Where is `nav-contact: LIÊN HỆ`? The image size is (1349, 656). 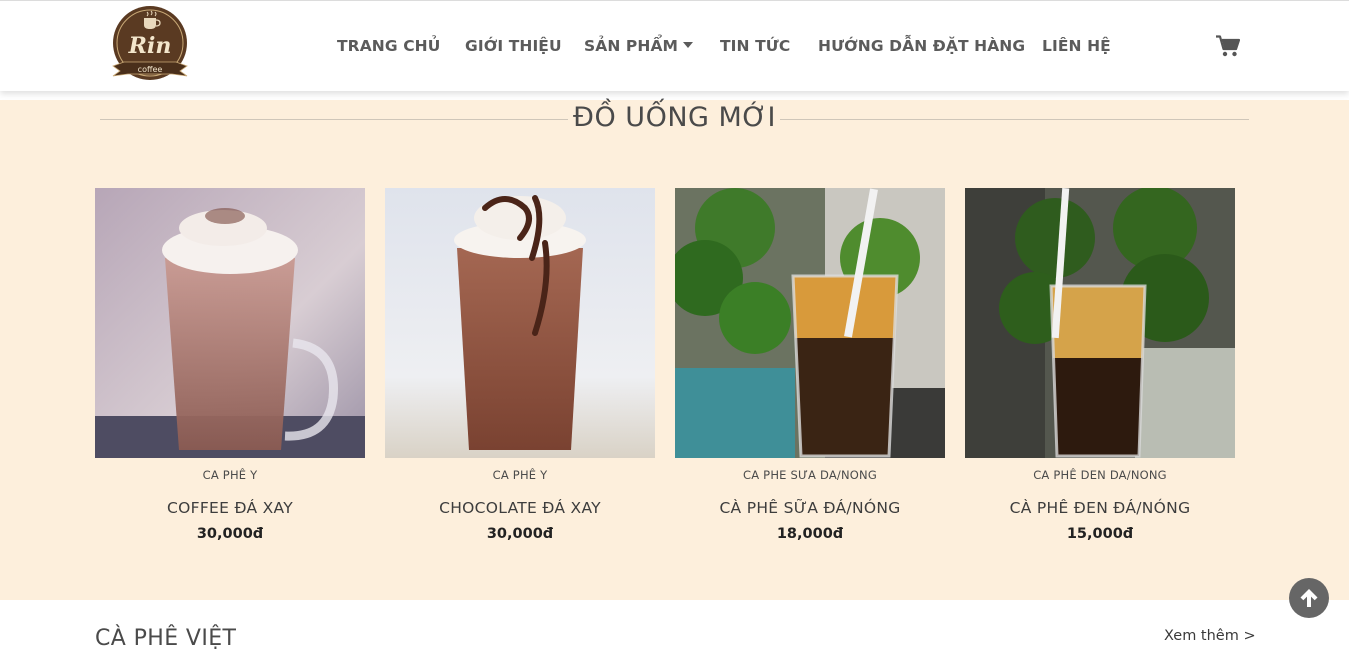 nav-contact: LIÊN HỆ is located at coordinates (1076, 46).